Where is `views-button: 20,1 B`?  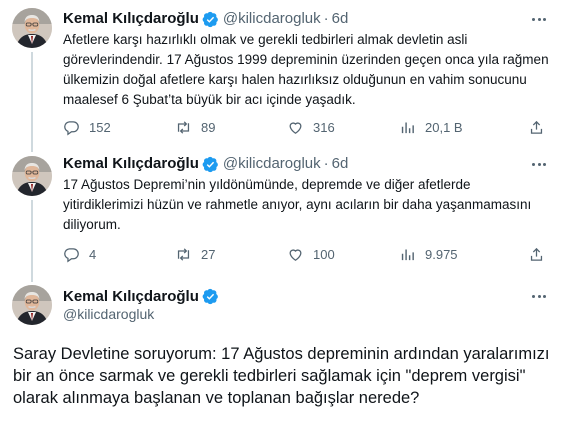
views-button: 20,1 B is located at coordinates (431, 127).